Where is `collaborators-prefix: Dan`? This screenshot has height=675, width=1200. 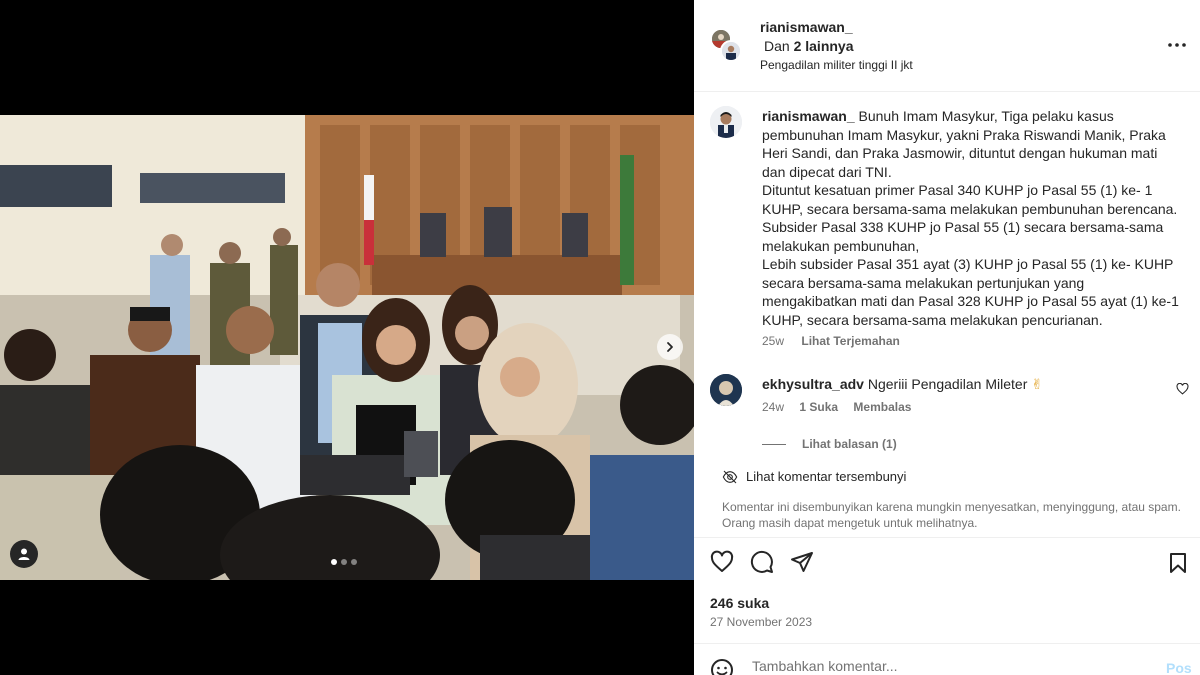
collaborators-prefix: Dan is located at coordinates (777, 46).